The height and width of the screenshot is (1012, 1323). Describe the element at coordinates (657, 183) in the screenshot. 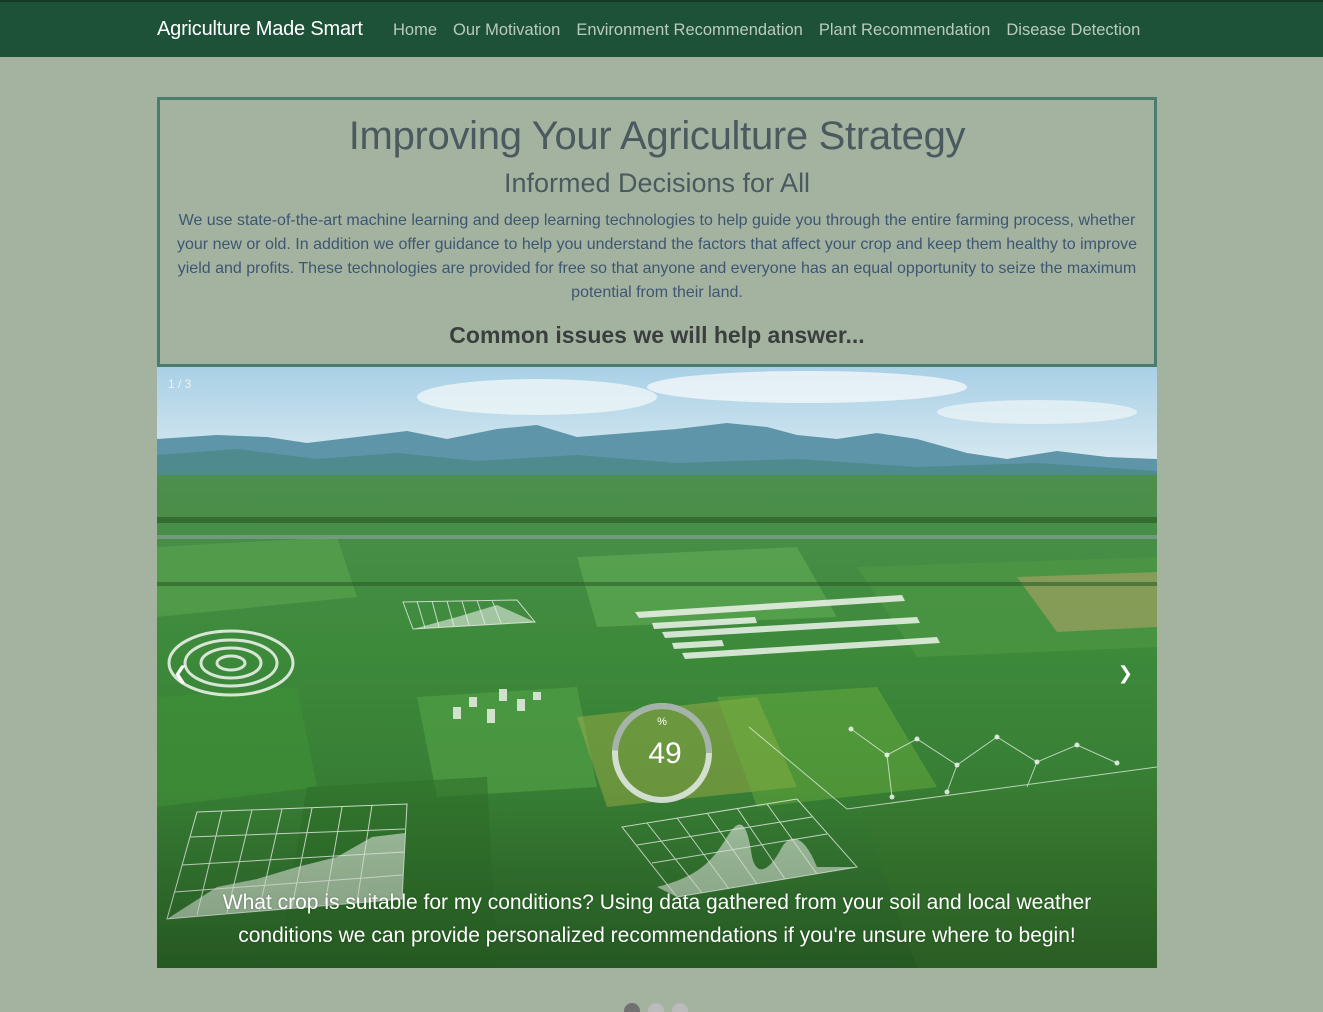

I see `page-subtitle: Informed Decisions for All` at that location.